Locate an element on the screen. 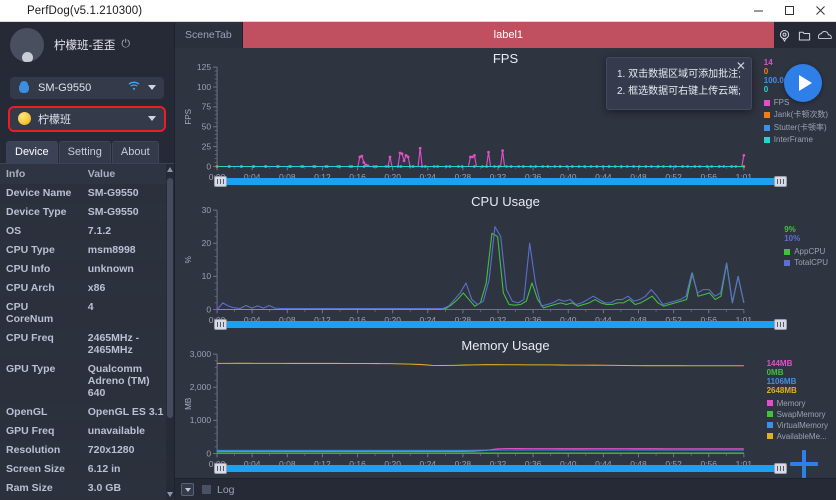 The height and width of the screenshot is (500, 836). scene-tab: SceneTab is located at coordinates (209, 35).